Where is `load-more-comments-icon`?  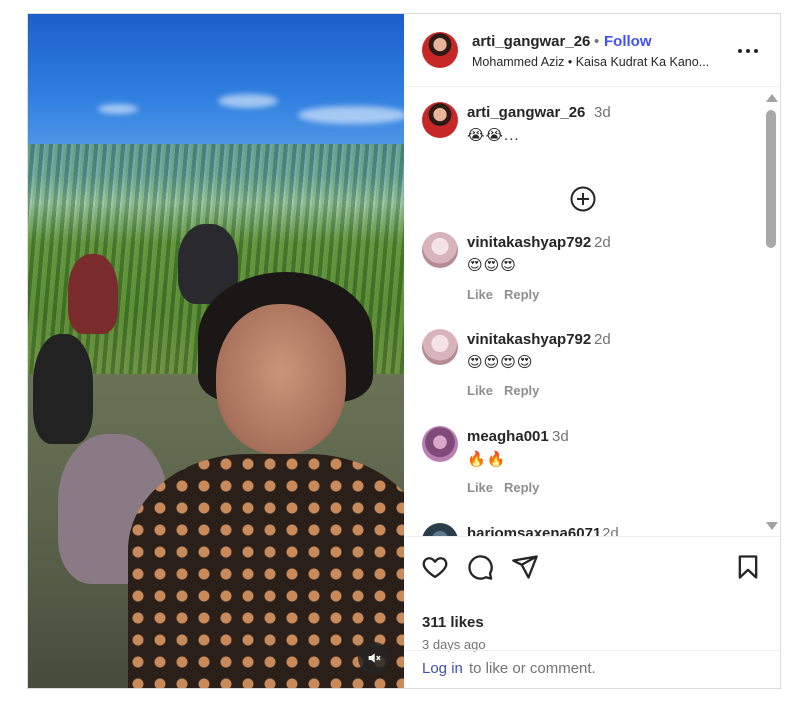 load-more-comments-icon is located at coordinates (583, 199).